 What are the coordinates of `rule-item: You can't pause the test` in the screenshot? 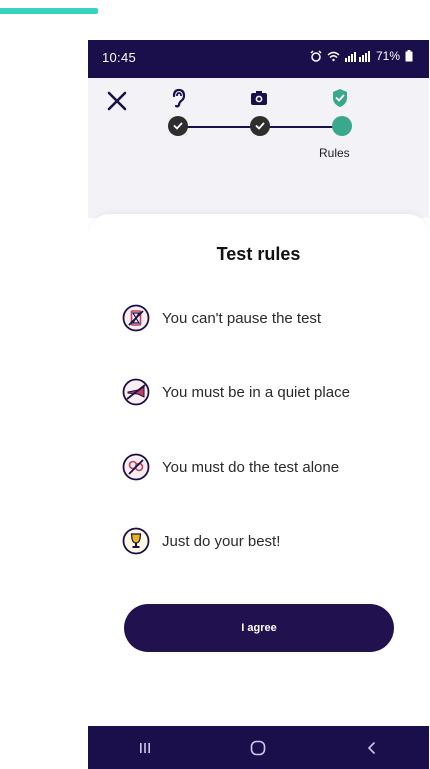 It's located at (221, 318).